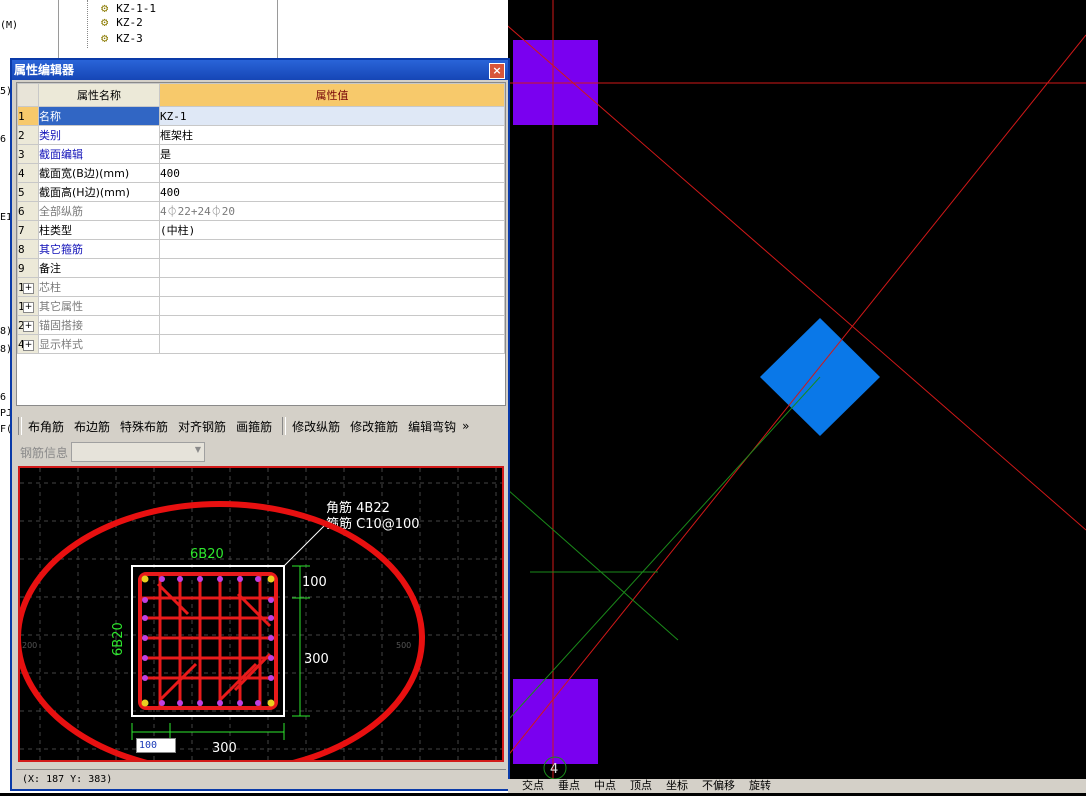 Image resolution: width=1086 pixels, height=796 pixels. Describe the element at coordinates (105, 38) in the screenshot. I see `gear-icon: ⚙` at that location.